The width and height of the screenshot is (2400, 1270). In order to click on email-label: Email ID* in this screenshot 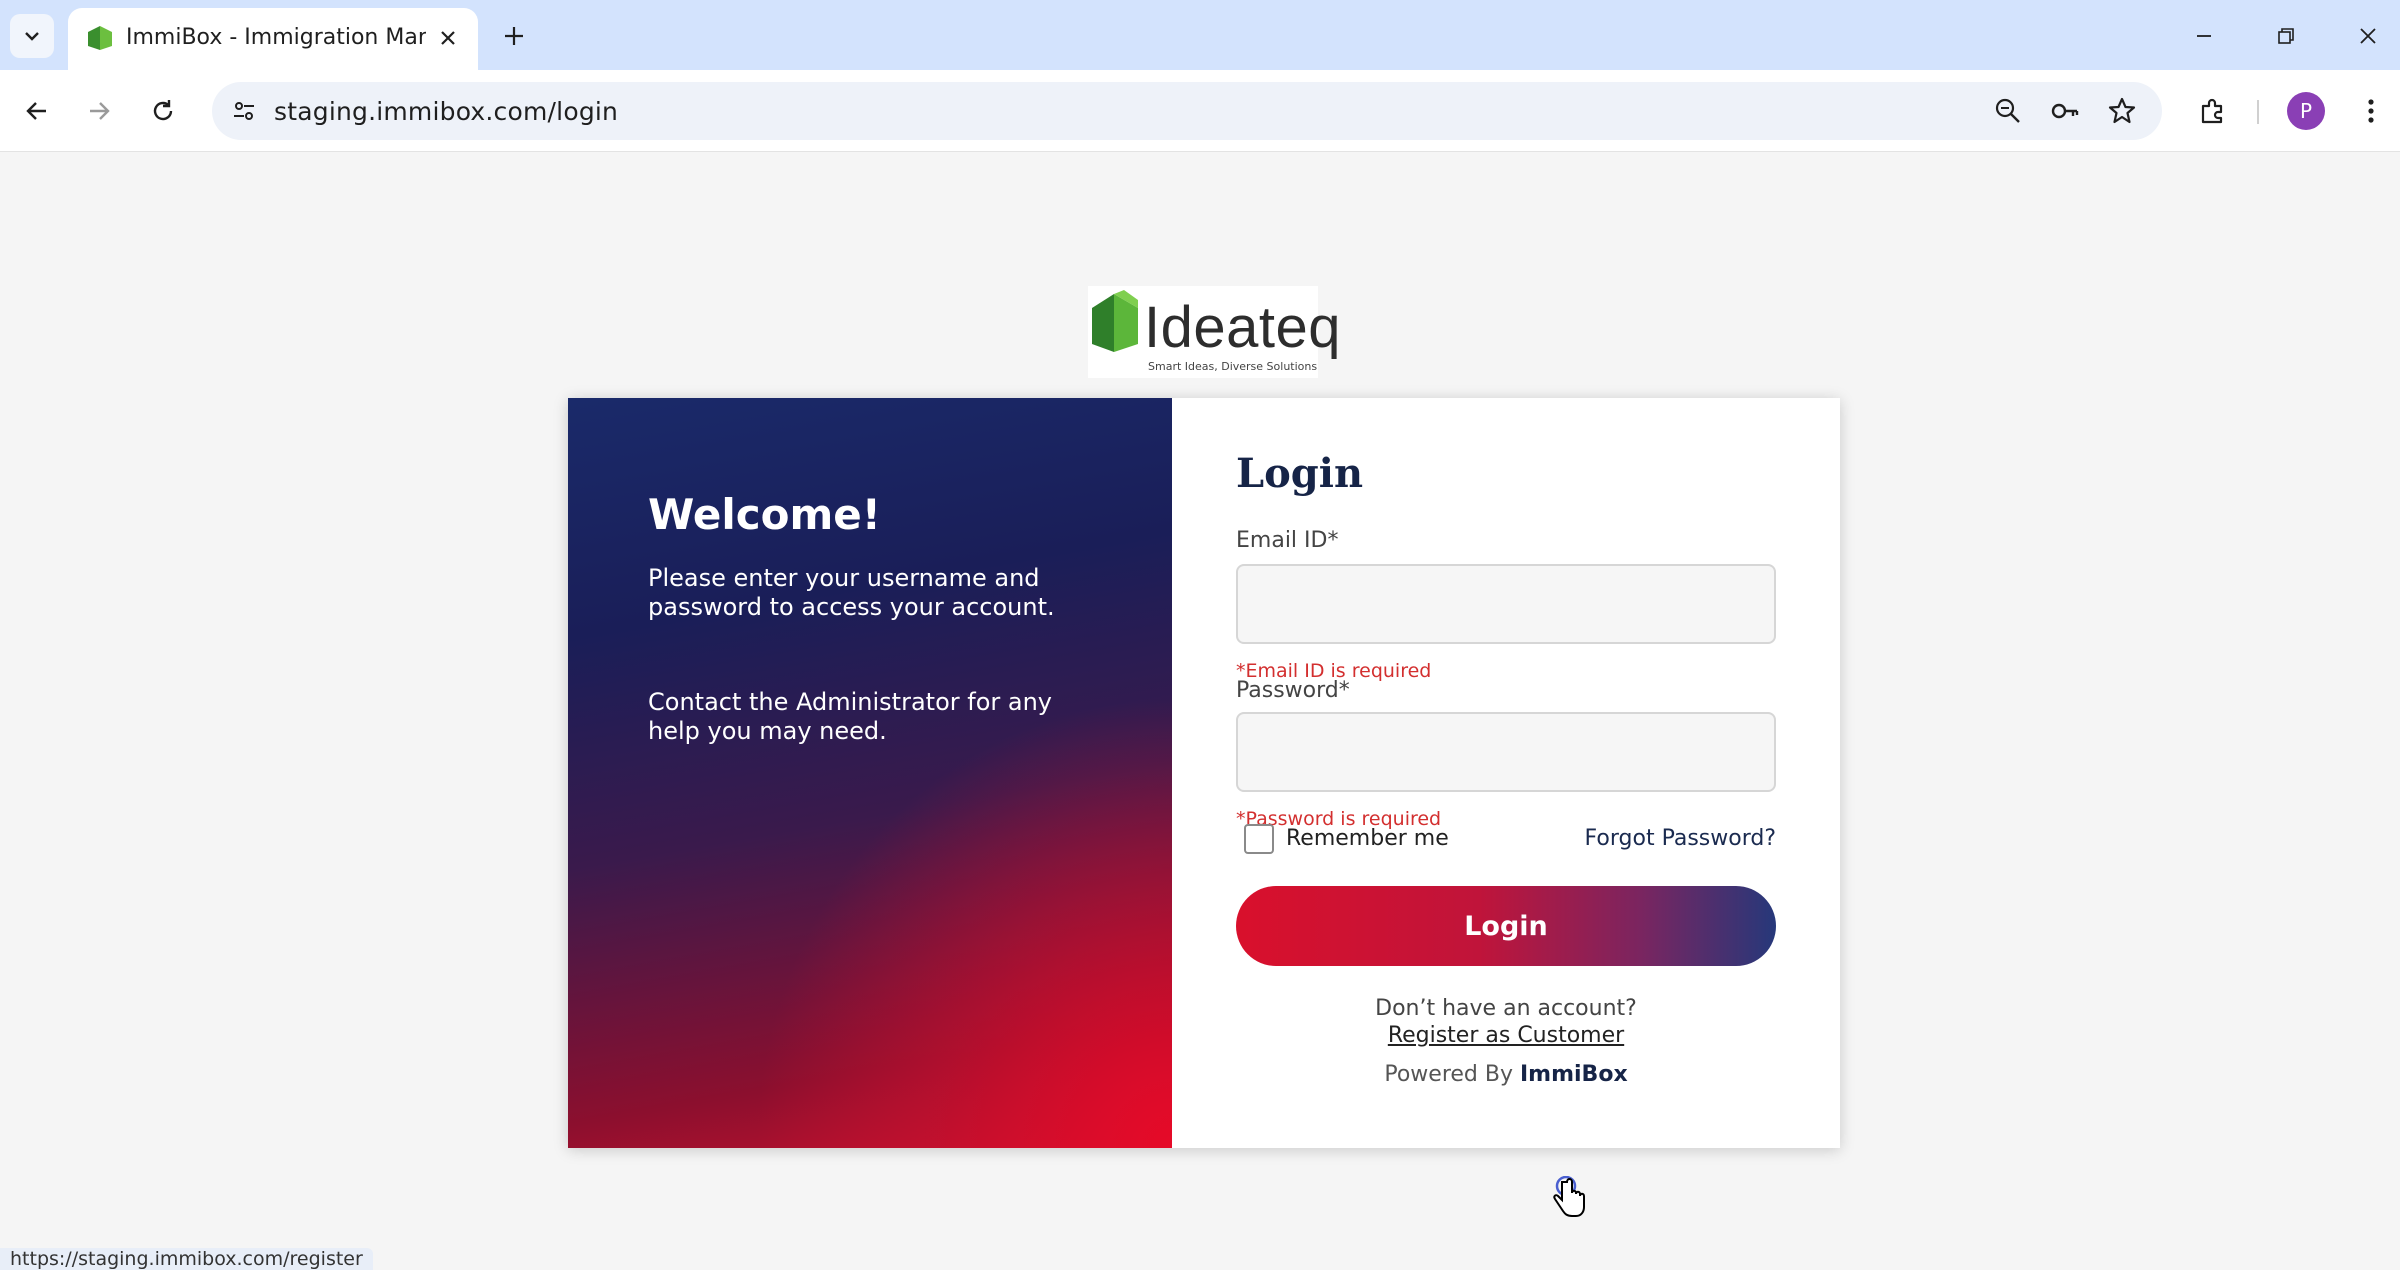, I will do `click(1287, 540)`.